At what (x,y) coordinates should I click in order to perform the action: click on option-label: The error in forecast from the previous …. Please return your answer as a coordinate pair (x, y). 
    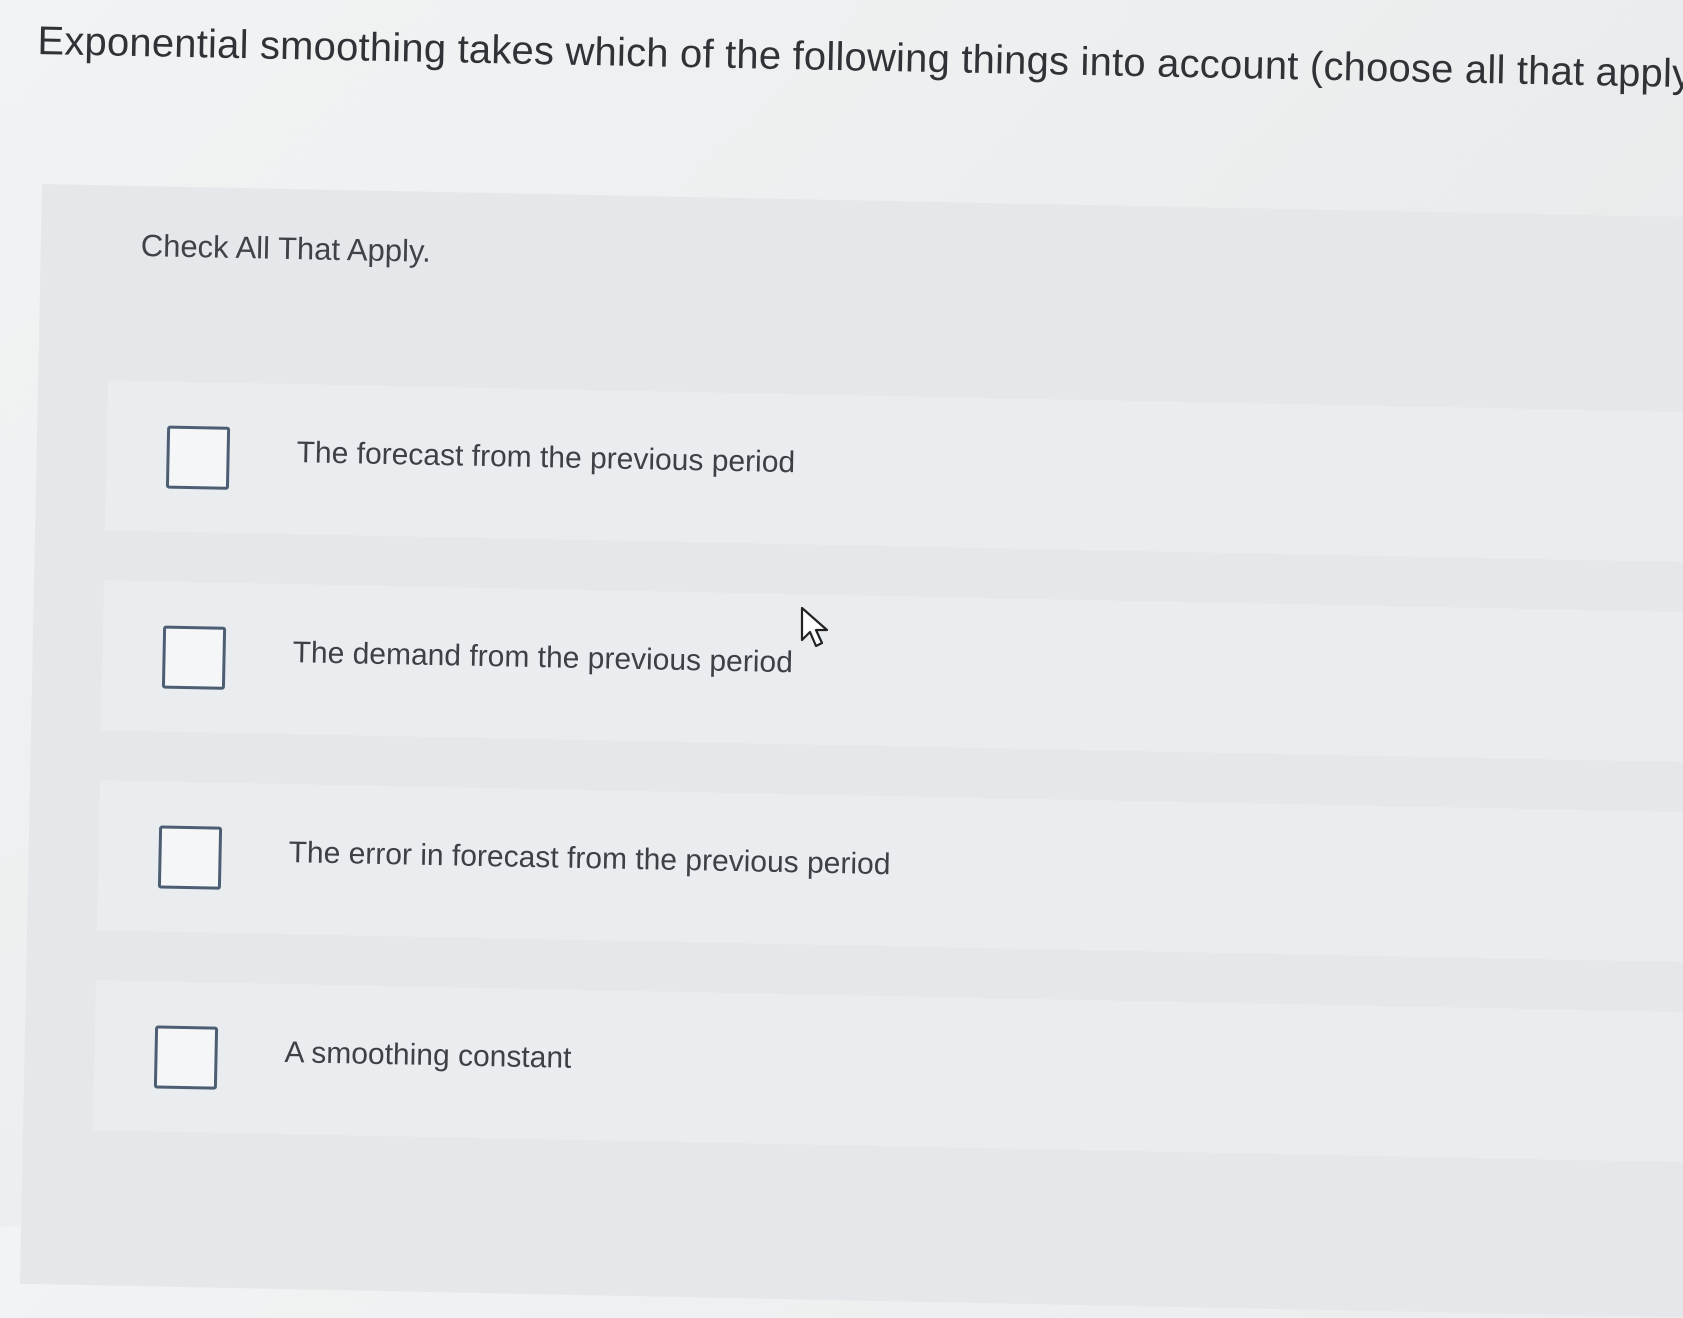
    Looking at the image, I should click on (589, 859).